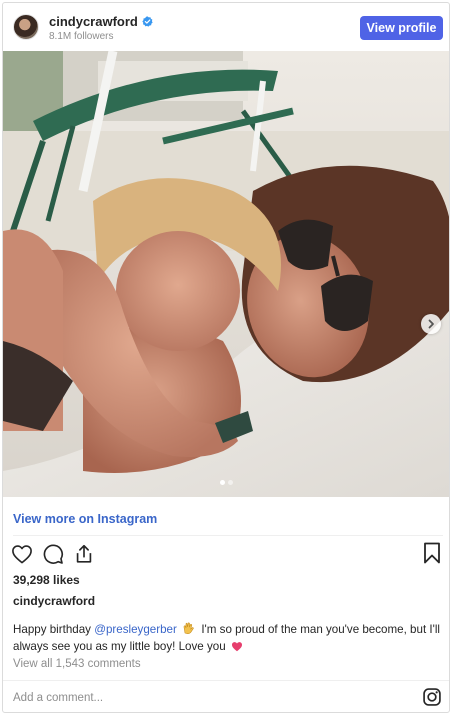 This screenshot has height=715, width=452. I want to click on carousel-indicator, so click(226, 483).